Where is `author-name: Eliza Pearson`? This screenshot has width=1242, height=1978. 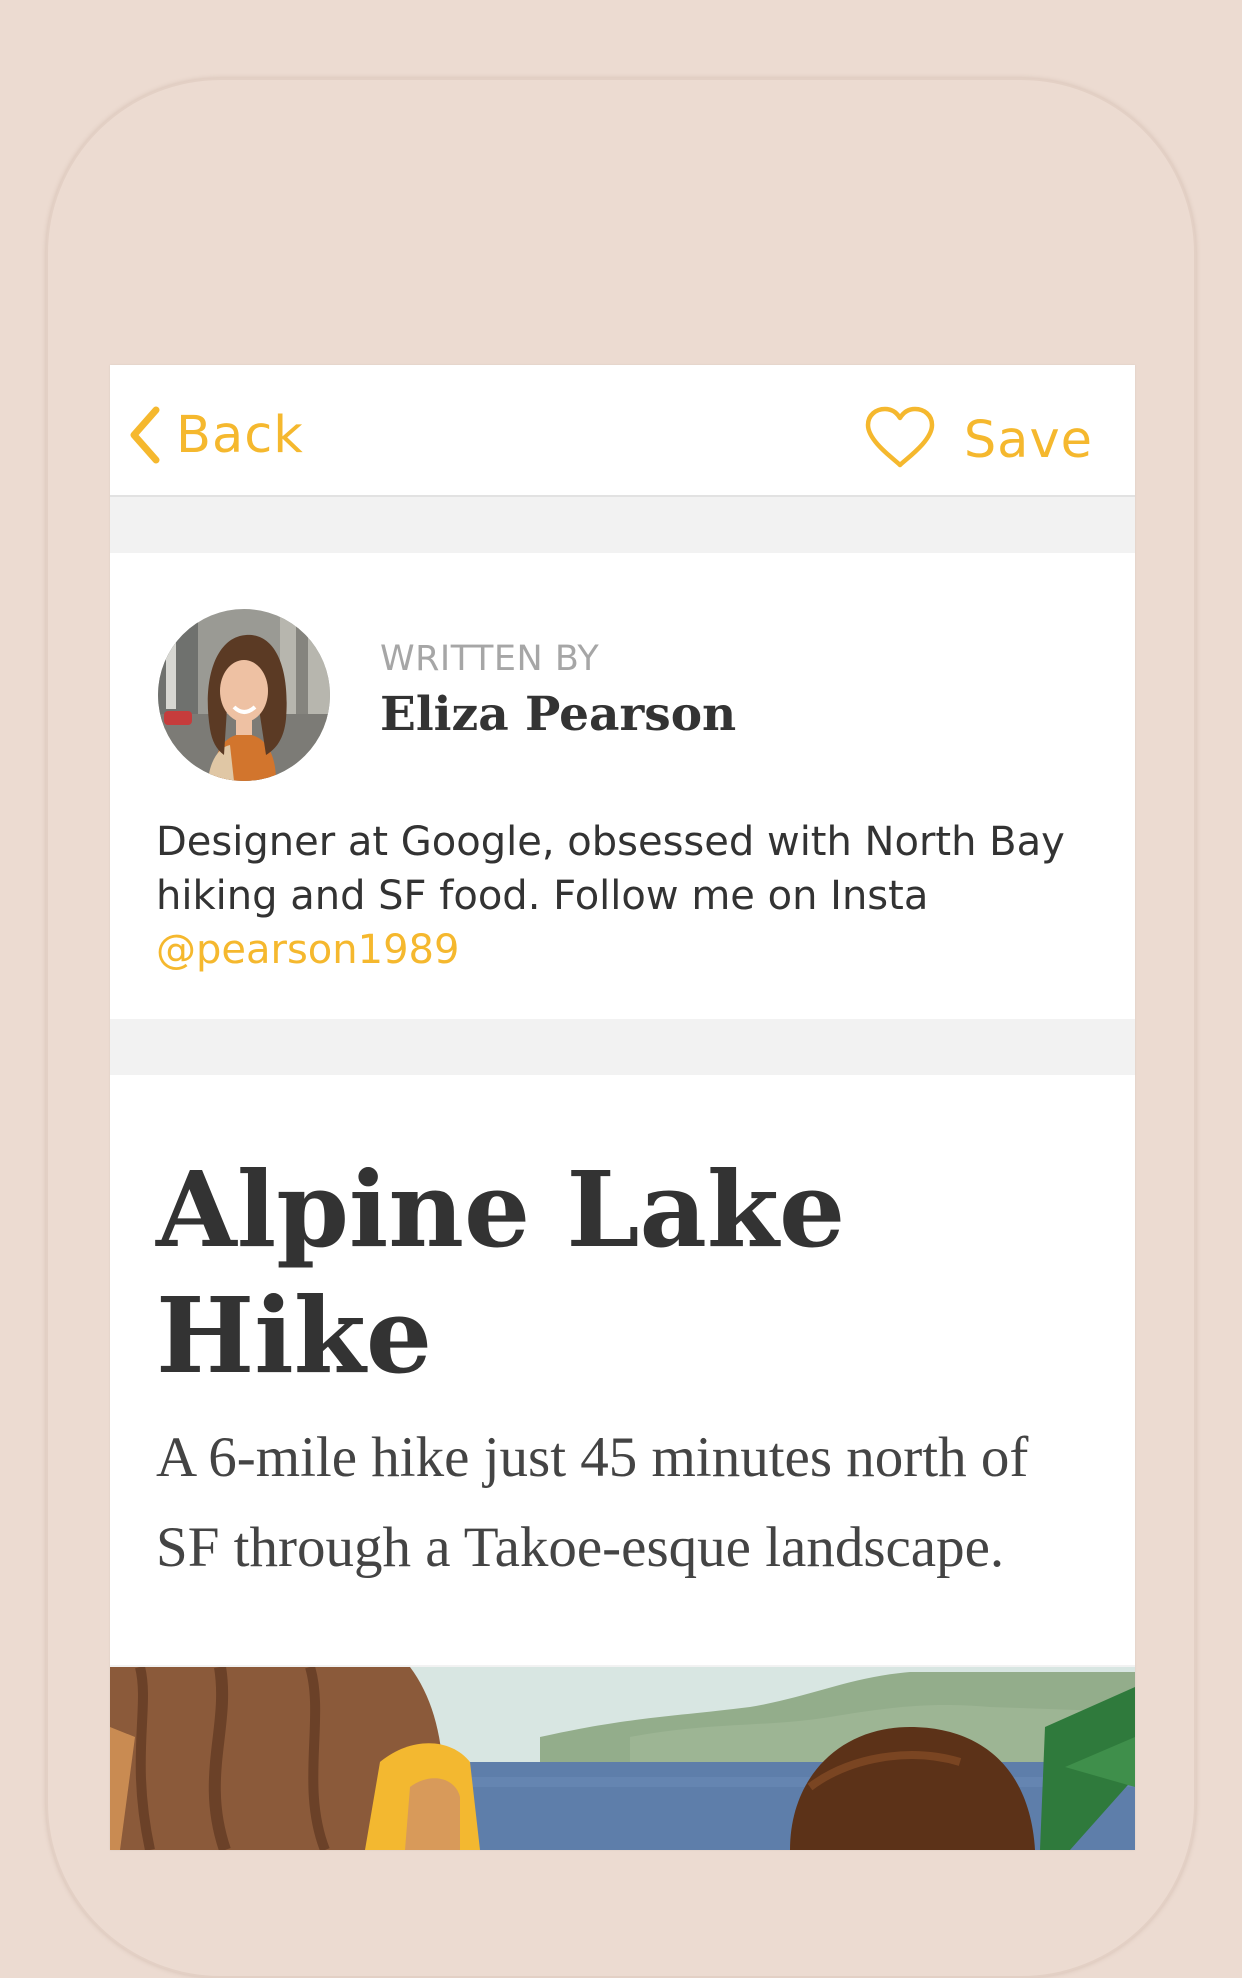
author-name: Eliza Pearson is located at coordinates (558, 714).